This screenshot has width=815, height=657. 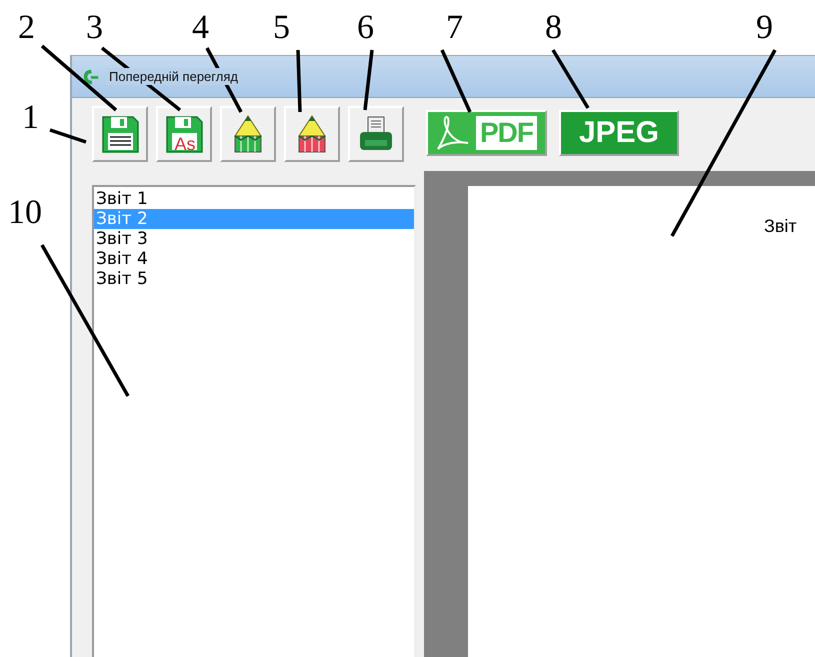 What do you see at coordinates (553, 28) in the screenshot?
I see `callout-number: 8` at bounding box center [553, 28].